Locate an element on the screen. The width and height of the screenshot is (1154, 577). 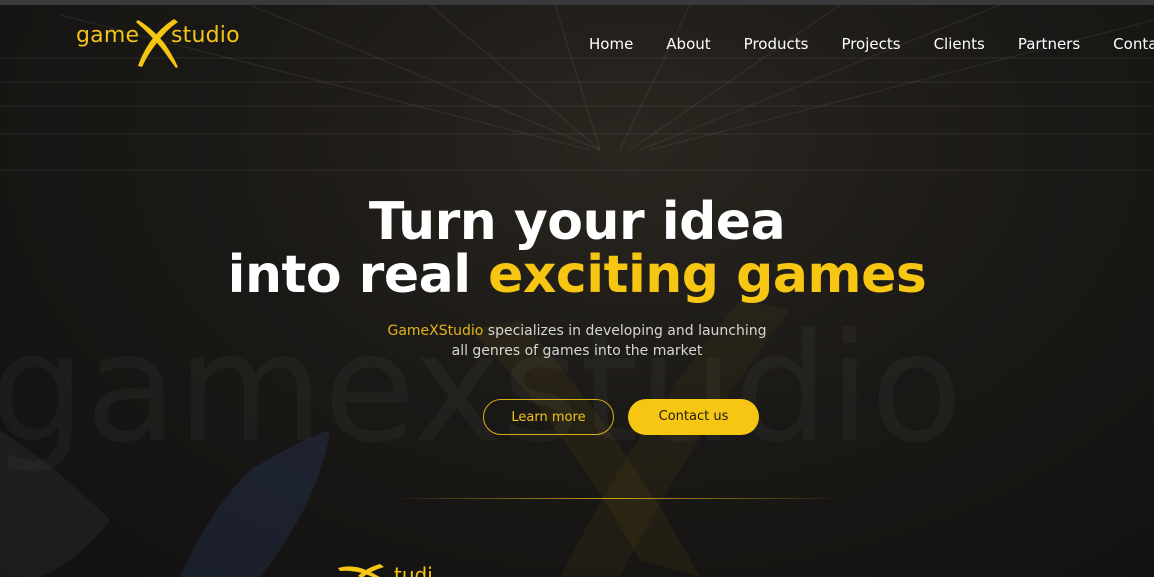
hero-title-highlight: exciting games is located at coordinates (707, 275).